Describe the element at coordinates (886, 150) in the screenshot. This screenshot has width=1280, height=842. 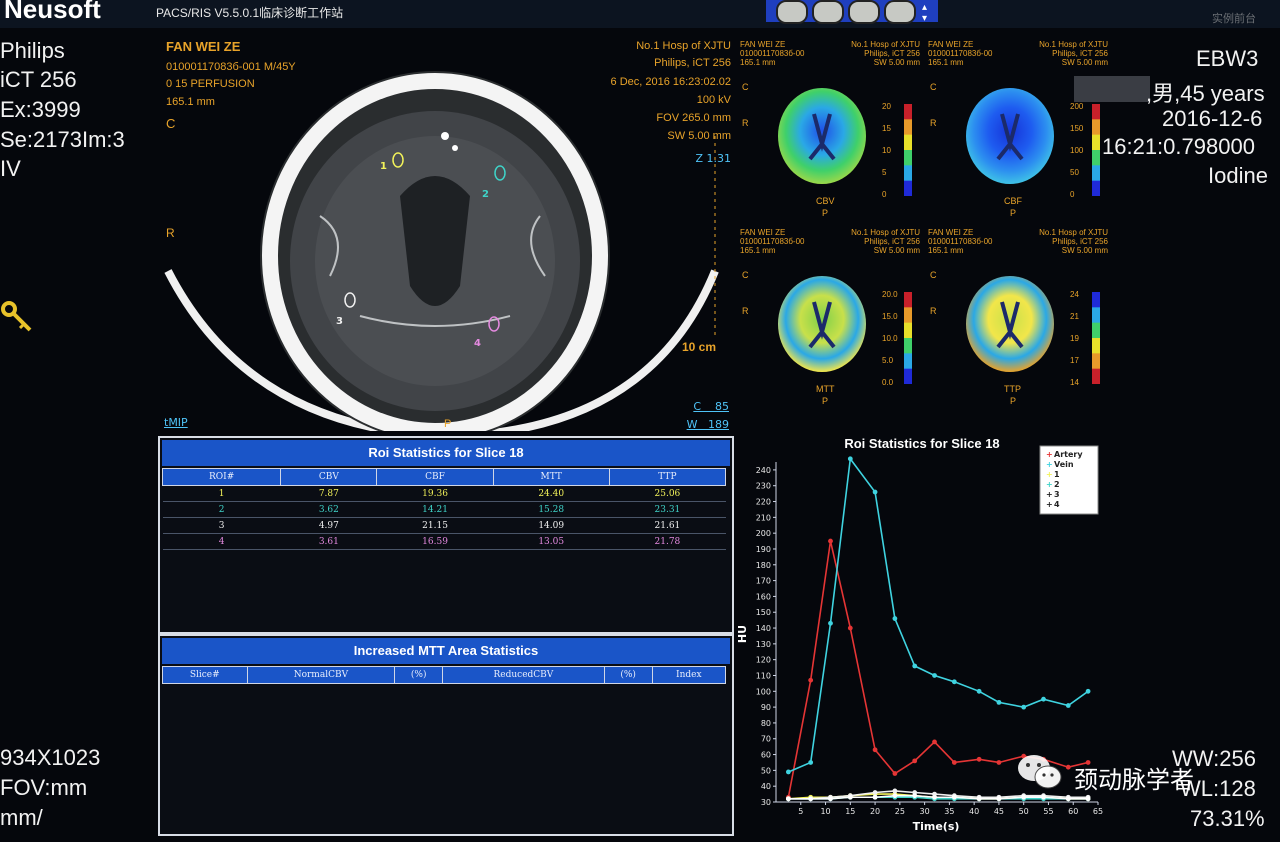
I see `map-scale-tick: 10` at that location.